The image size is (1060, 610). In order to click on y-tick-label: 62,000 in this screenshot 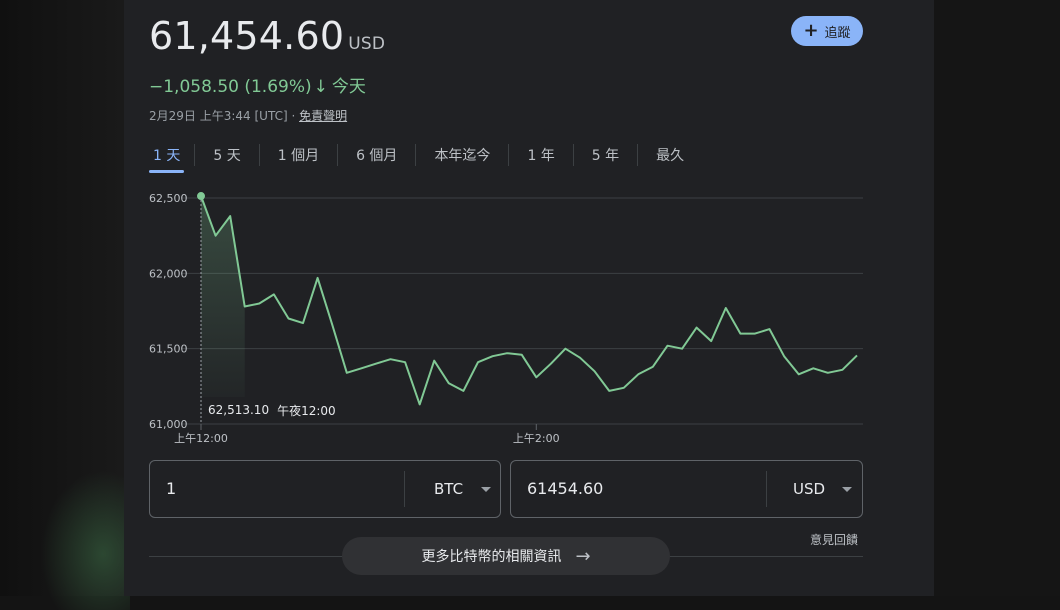, I will do `click(168, 273)`.